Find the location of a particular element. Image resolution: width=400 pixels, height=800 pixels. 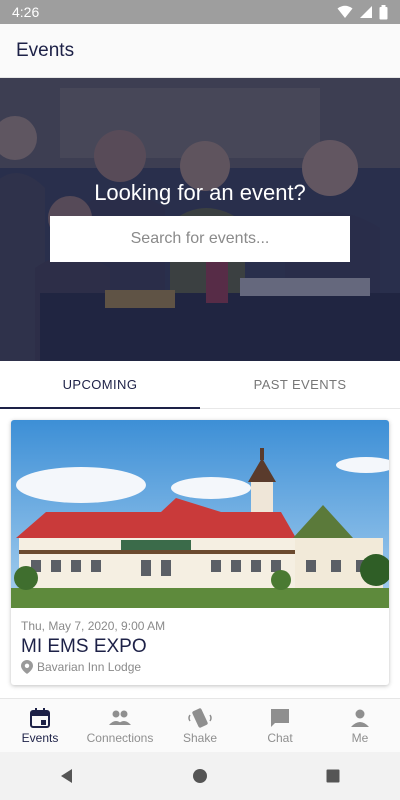

event-title: MI EMS EXPO is located at coordinates (84, 646).